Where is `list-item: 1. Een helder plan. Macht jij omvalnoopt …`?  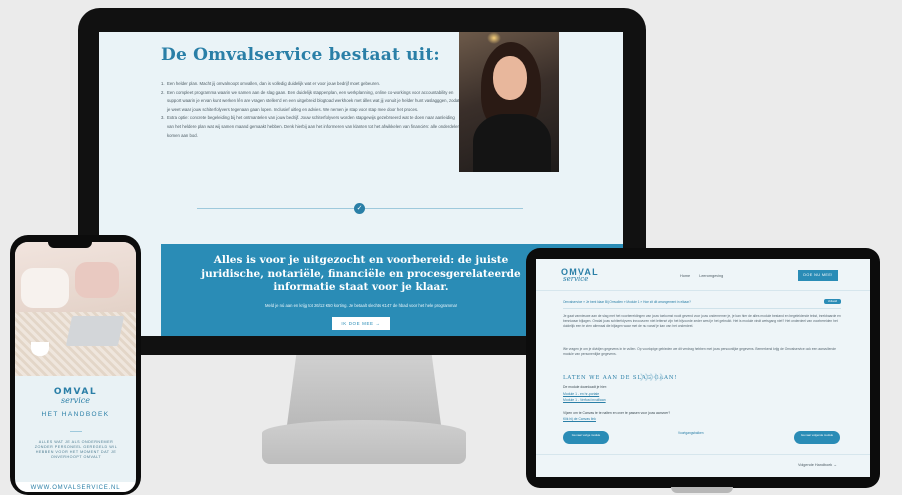
list-item: 1. Een helder plan. Macht jij omvalnoopt … is located at coordinates (271, 83).